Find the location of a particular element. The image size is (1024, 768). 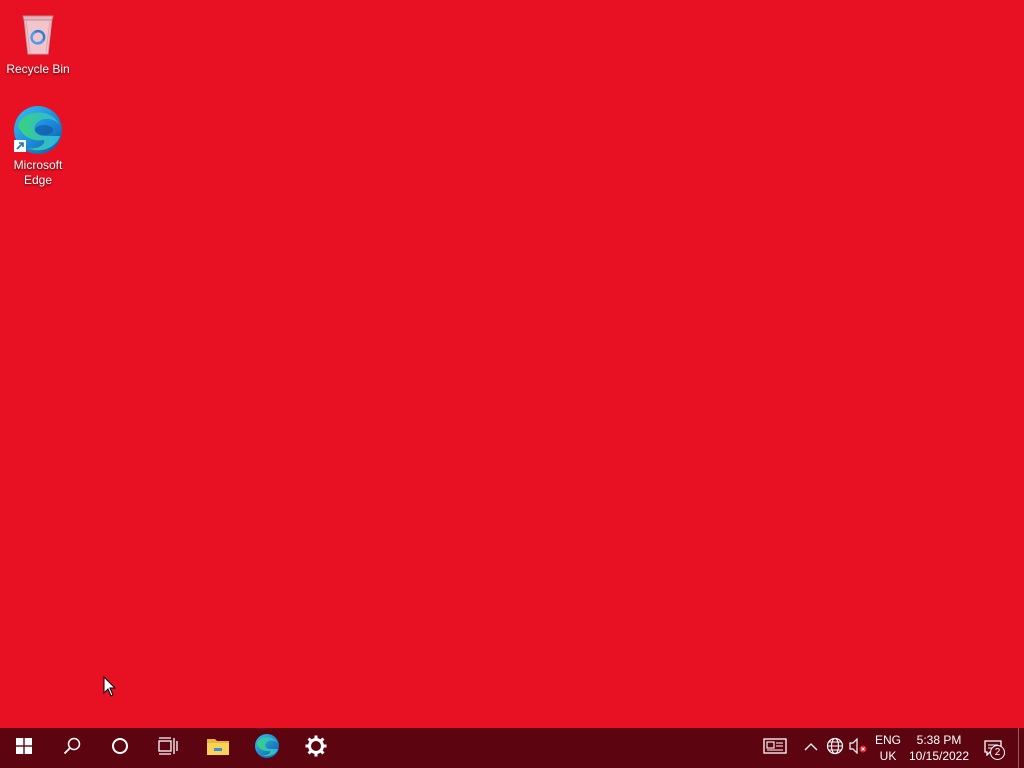

language-region: UK is located at coordinates (888, 756).